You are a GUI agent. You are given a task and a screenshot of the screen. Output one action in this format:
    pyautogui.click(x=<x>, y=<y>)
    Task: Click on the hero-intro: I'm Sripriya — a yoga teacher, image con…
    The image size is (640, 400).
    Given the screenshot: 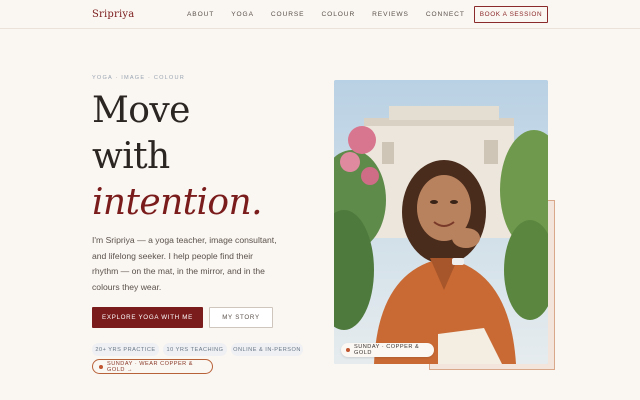 What is the action you would take?
    pyautogui.click(x=184, y=263)
    